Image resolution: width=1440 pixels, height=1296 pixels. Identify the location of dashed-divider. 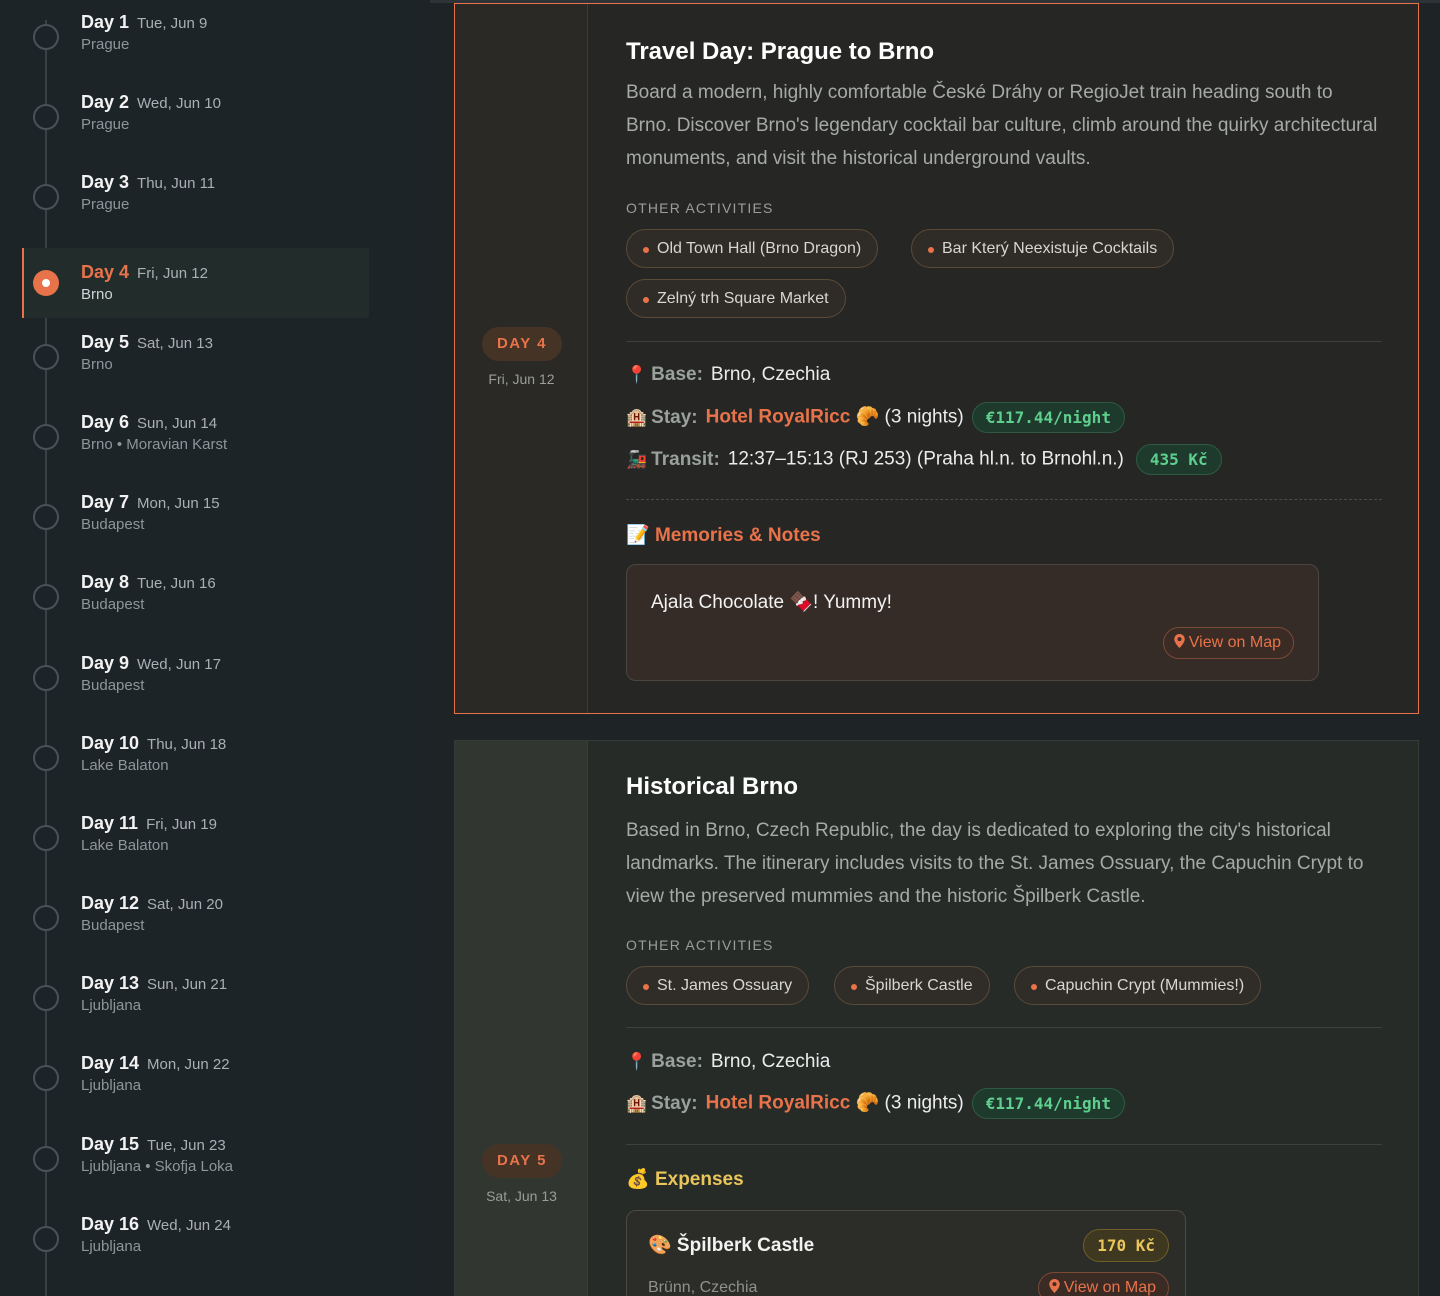
(1004, 499).